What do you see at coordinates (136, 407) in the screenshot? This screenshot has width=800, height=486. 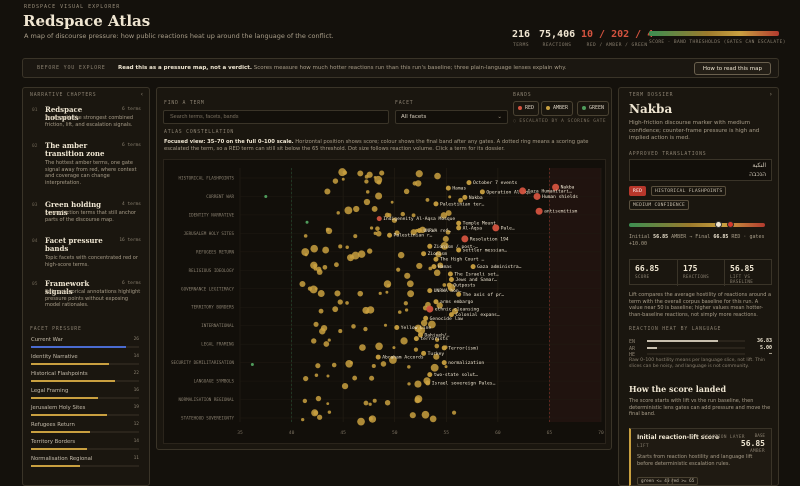 I see `facet-value: 19` at bounding box center [136, 407].